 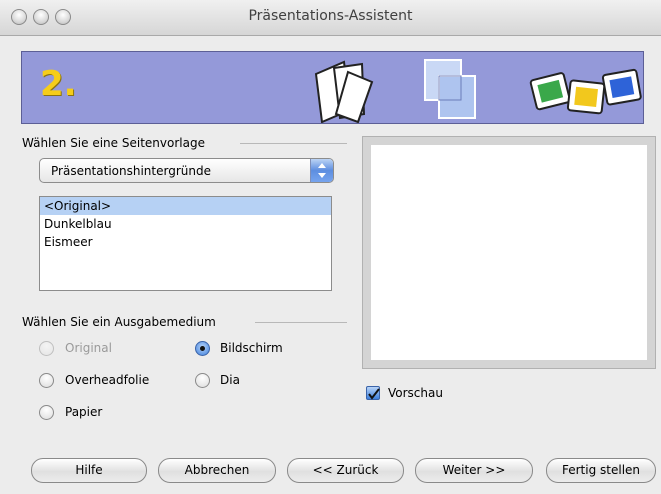 What do you see at coordinates (46, 380) in the screenshot?
I see `radio-overheadfolie` at bounding box center [46, 380].